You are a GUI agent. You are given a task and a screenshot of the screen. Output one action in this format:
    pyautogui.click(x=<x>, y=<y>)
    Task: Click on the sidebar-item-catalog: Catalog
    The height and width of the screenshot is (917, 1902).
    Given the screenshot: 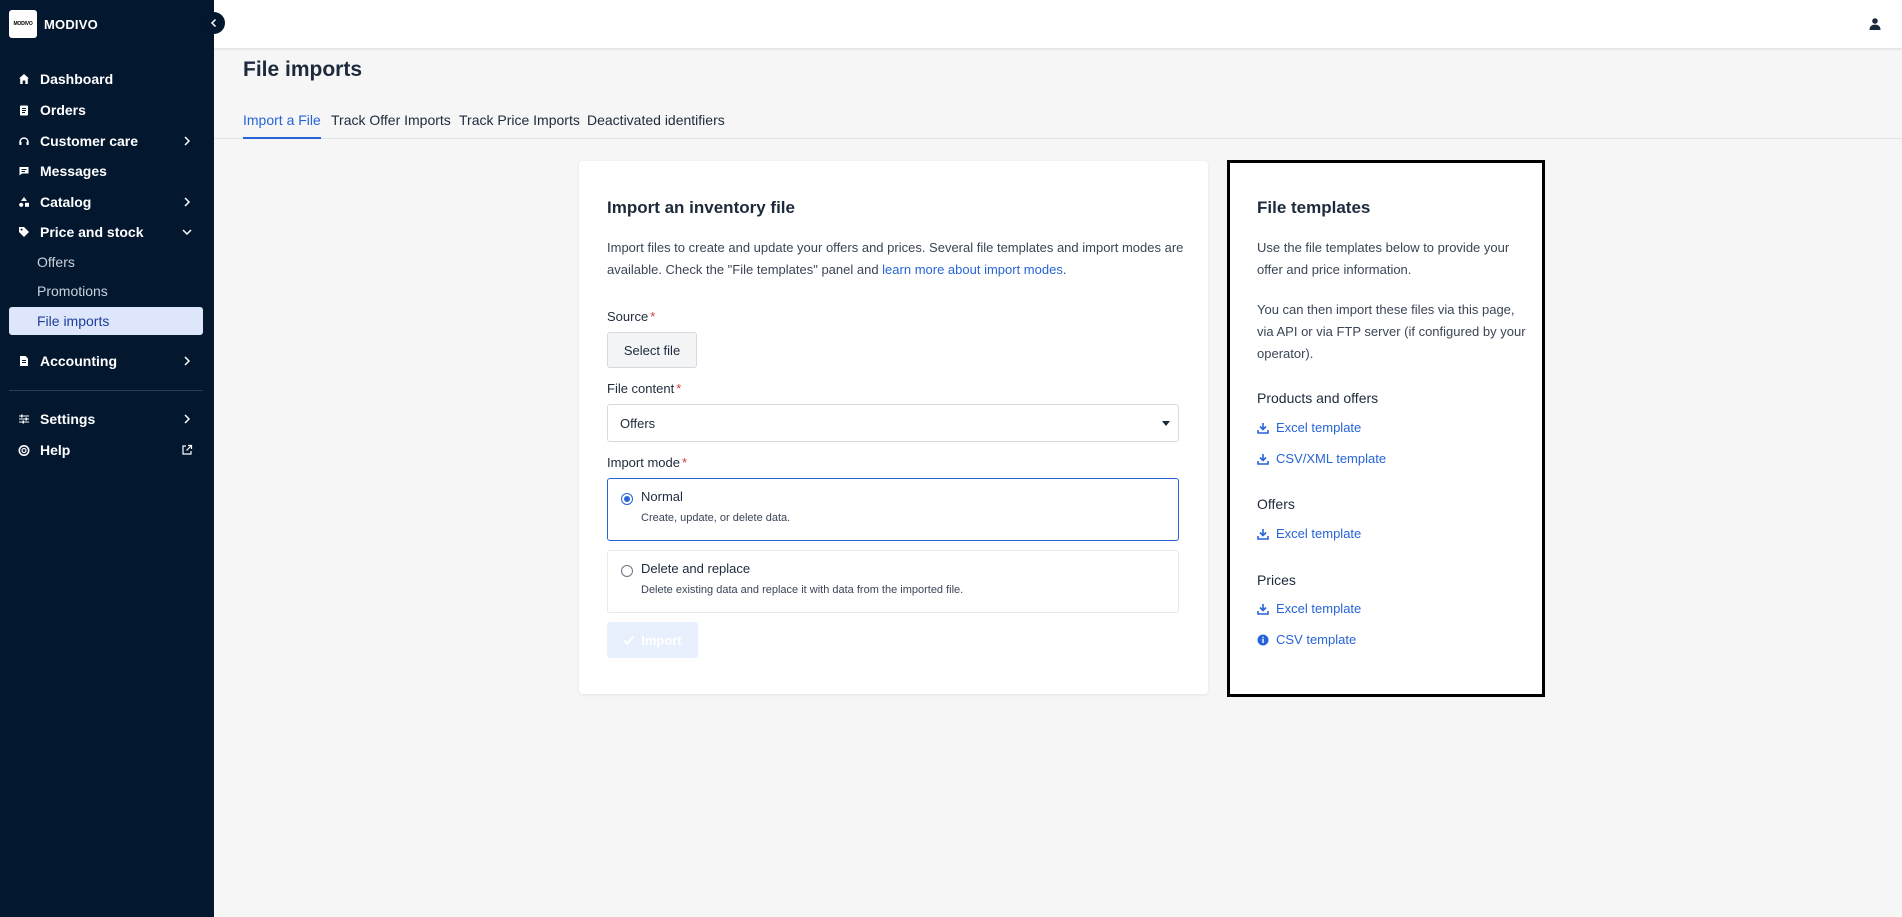 What is the action you would take?
    pyautogui.click(x=106, y=202)
    